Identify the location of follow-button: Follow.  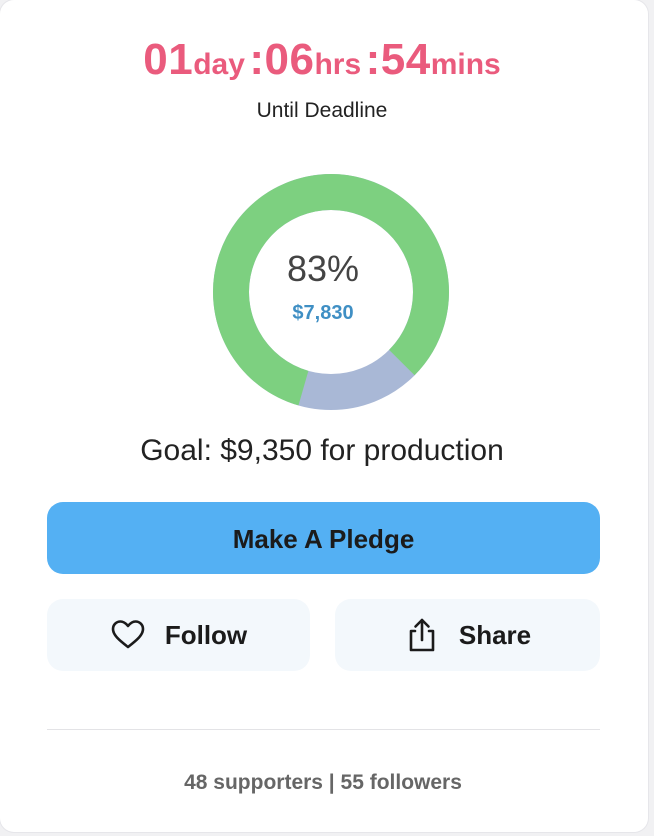
(178, 635).